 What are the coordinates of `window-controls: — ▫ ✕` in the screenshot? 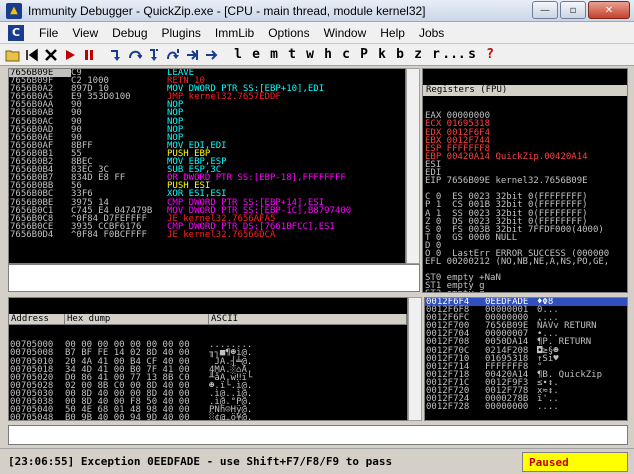 It's located at (581, 10).